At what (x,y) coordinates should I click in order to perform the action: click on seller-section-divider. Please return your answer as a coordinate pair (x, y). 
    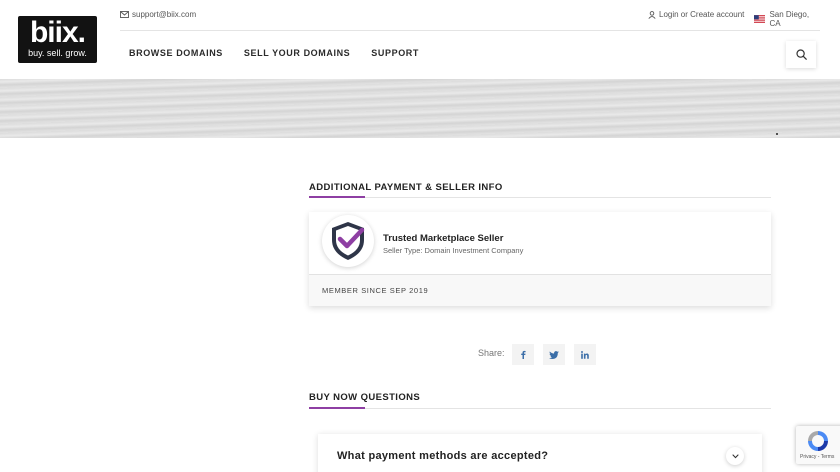
    Looking at the image, I should click on (540, 197).